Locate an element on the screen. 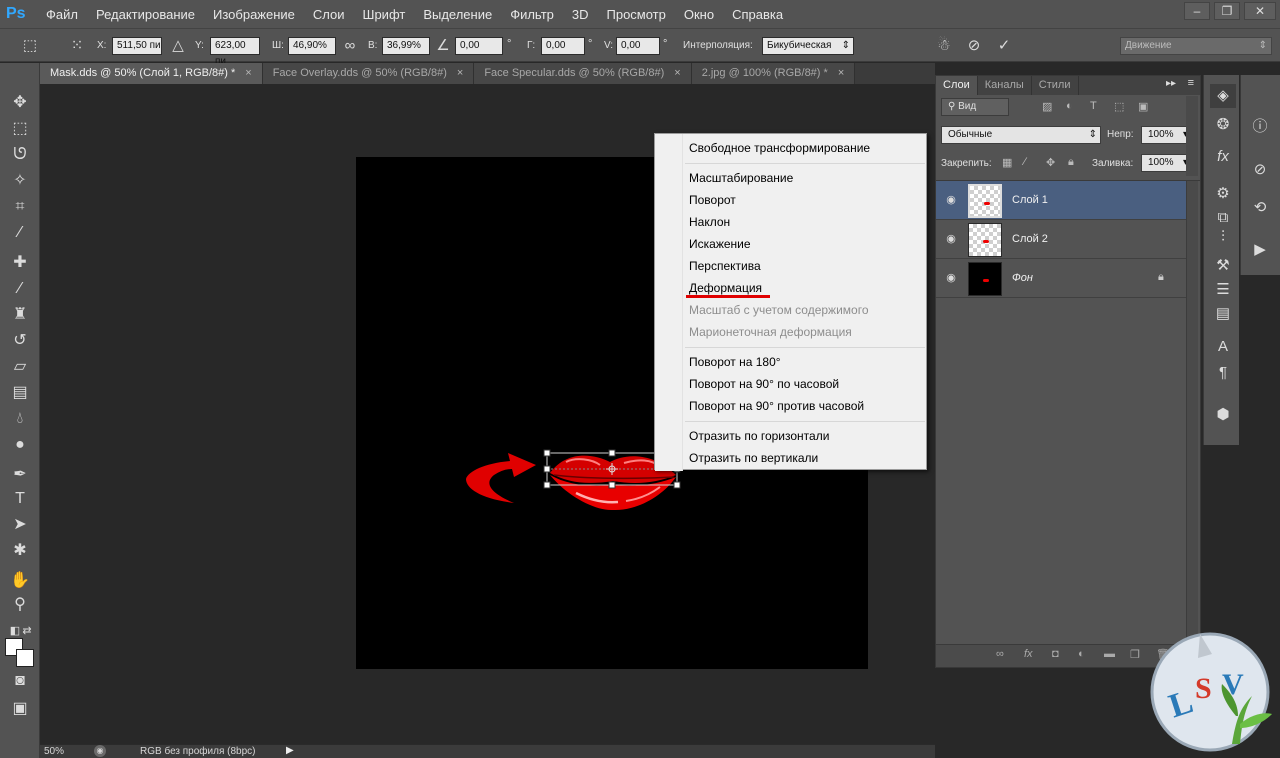 The image size is (1280, 758). menu-help: Справка is located at coordinates (757, 14).